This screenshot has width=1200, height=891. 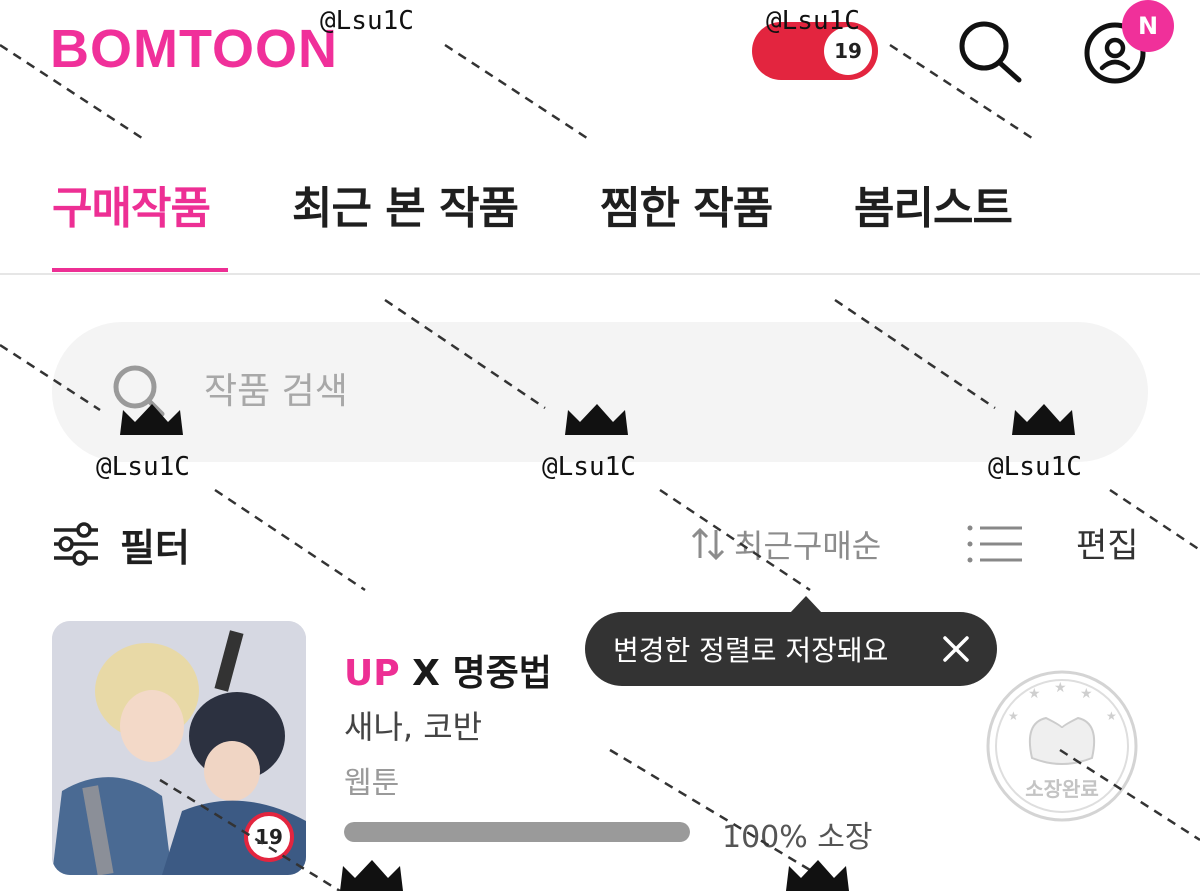 What do you see at coordinates (996, 544) in the screenshot?
I see `list-view-icon` at bounding box center [996, 544].